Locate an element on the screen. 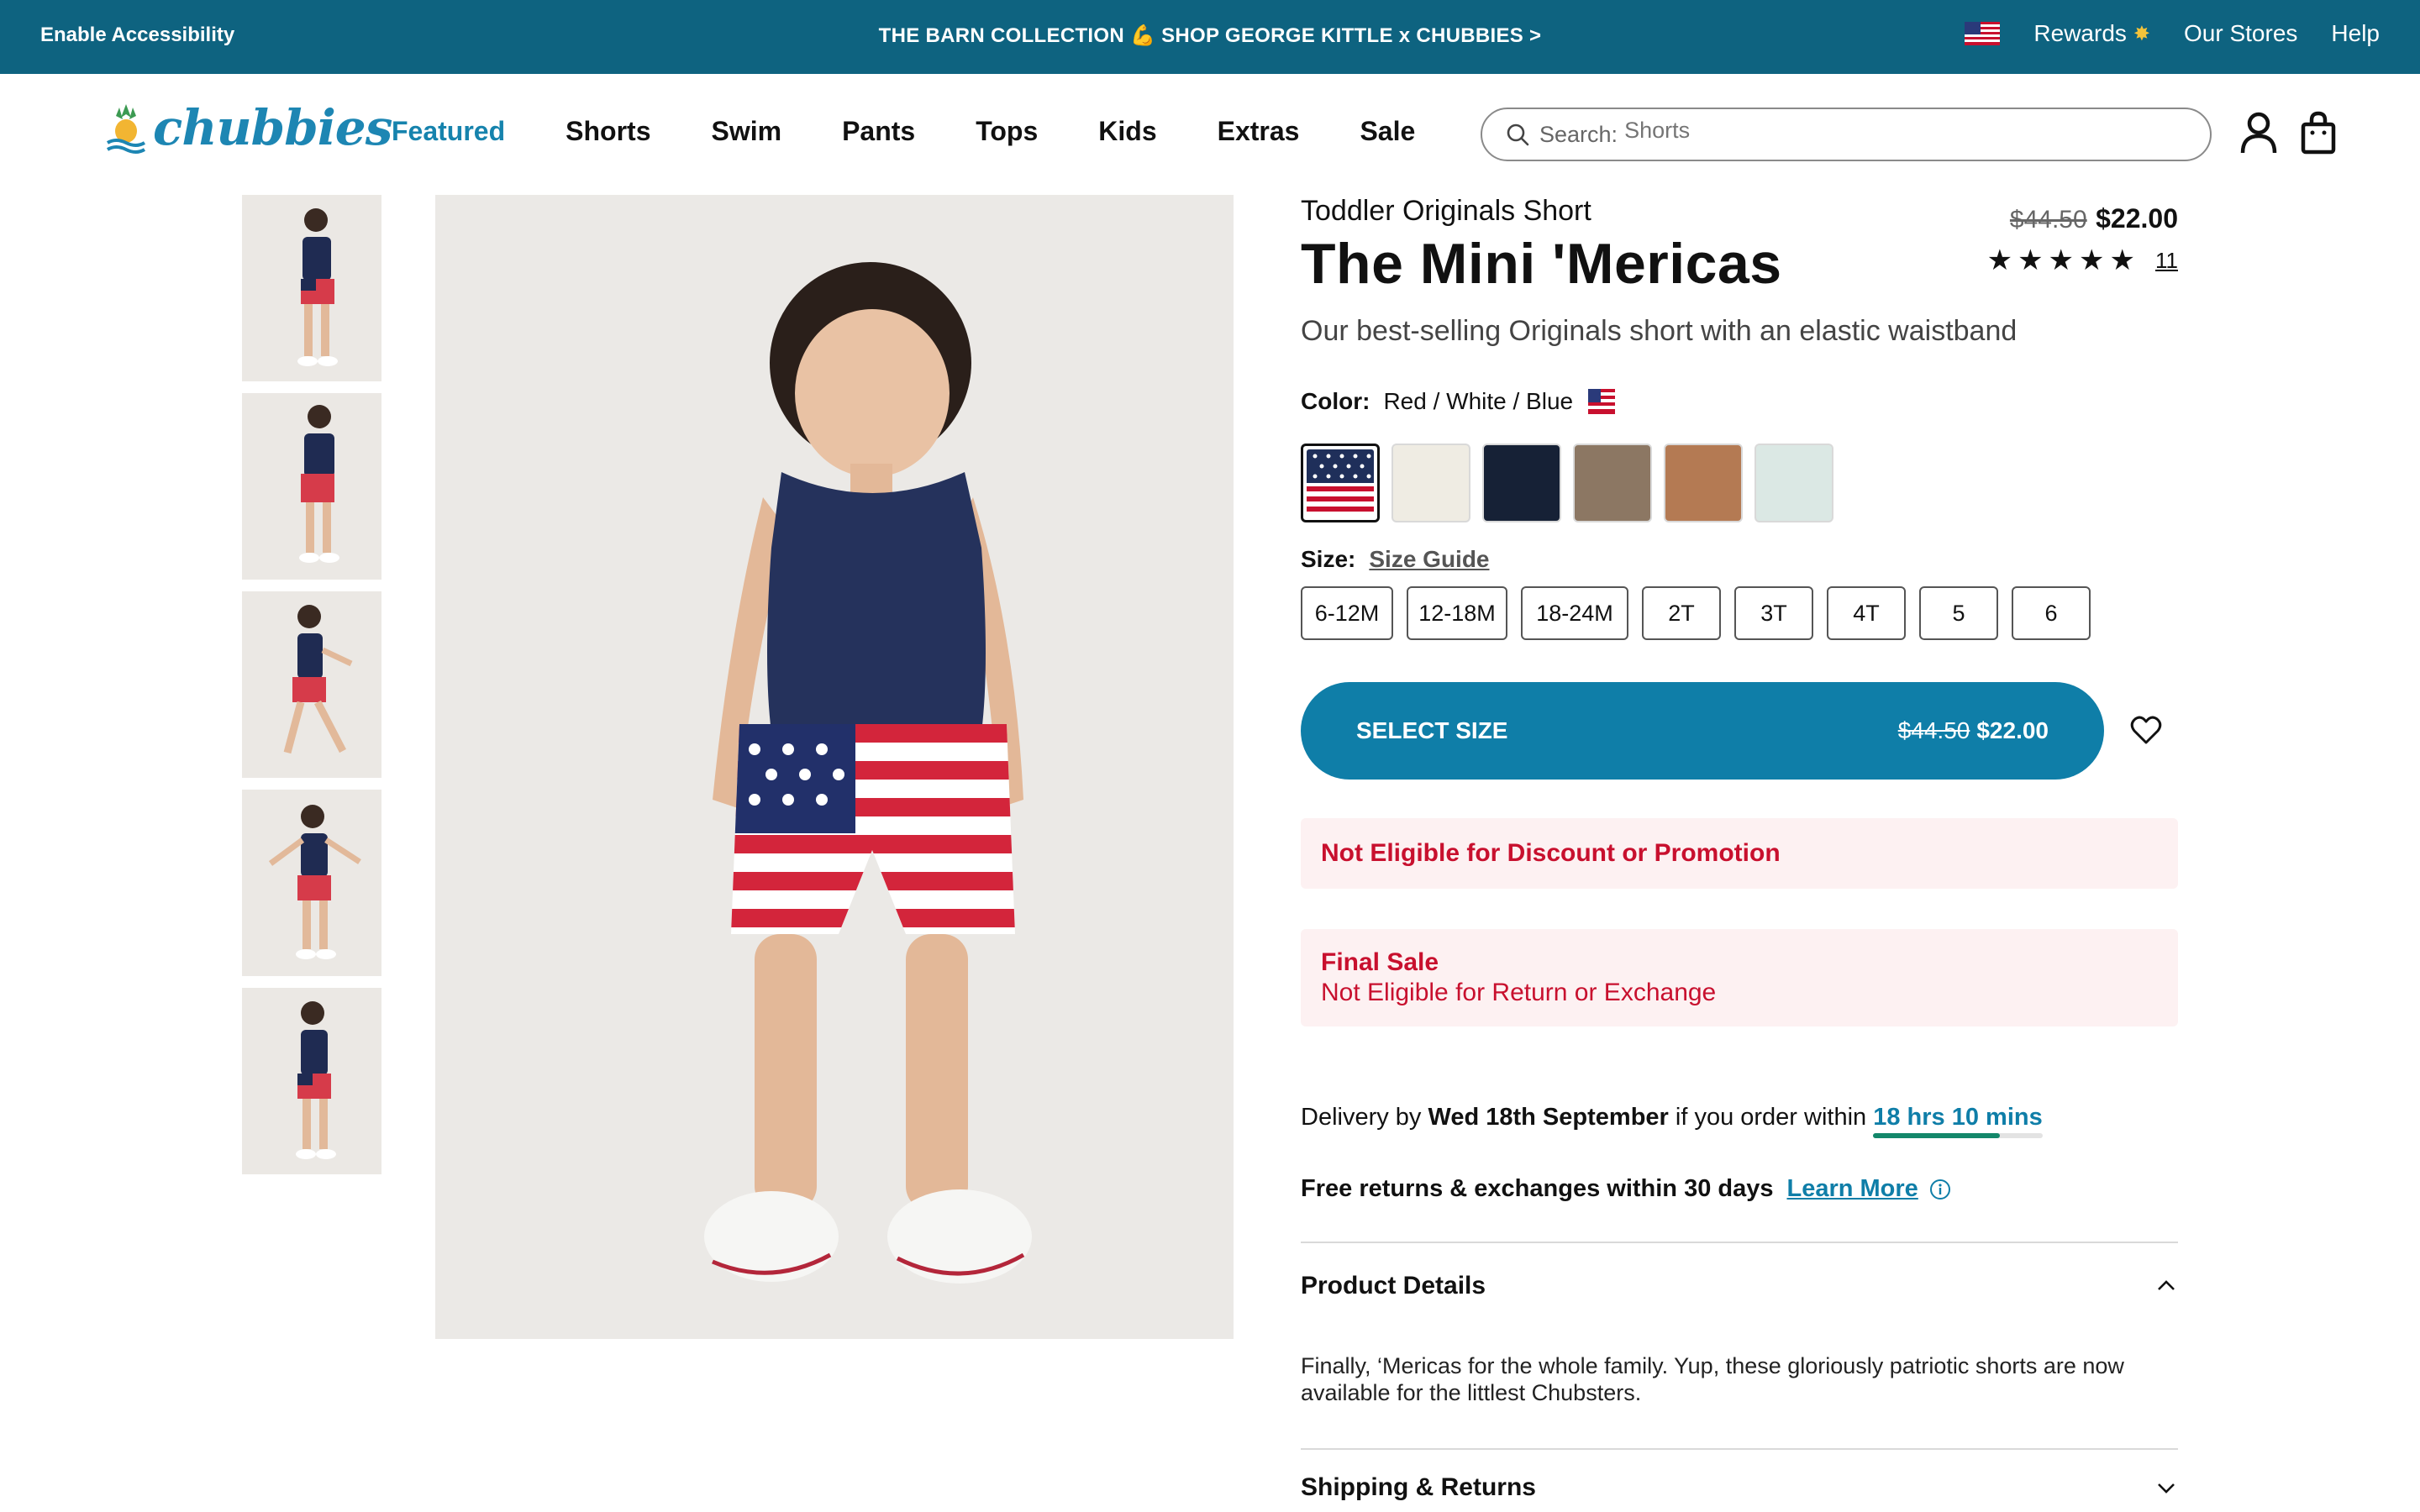 Image resolution: width=2420 pixels, height=1512 pixels. size-label: Size: is located at coordinates (1328, 559).